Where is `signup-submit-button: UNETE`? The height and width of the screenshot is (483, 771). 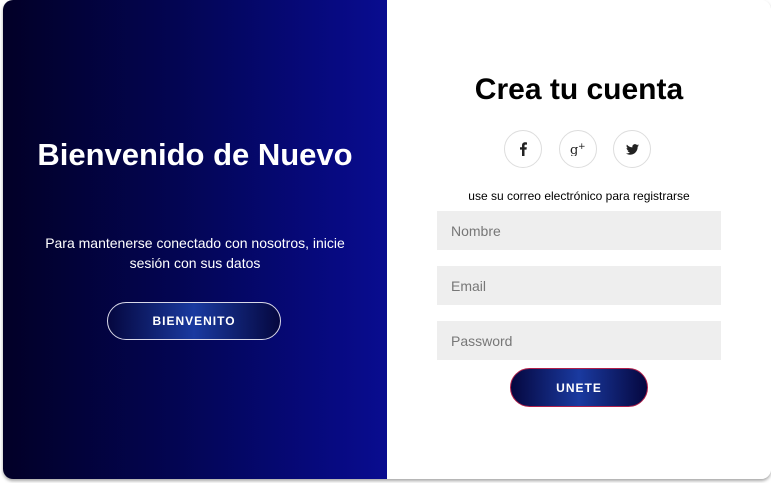 signup-submit-button: UNETE is located at coordinates (579, 387).